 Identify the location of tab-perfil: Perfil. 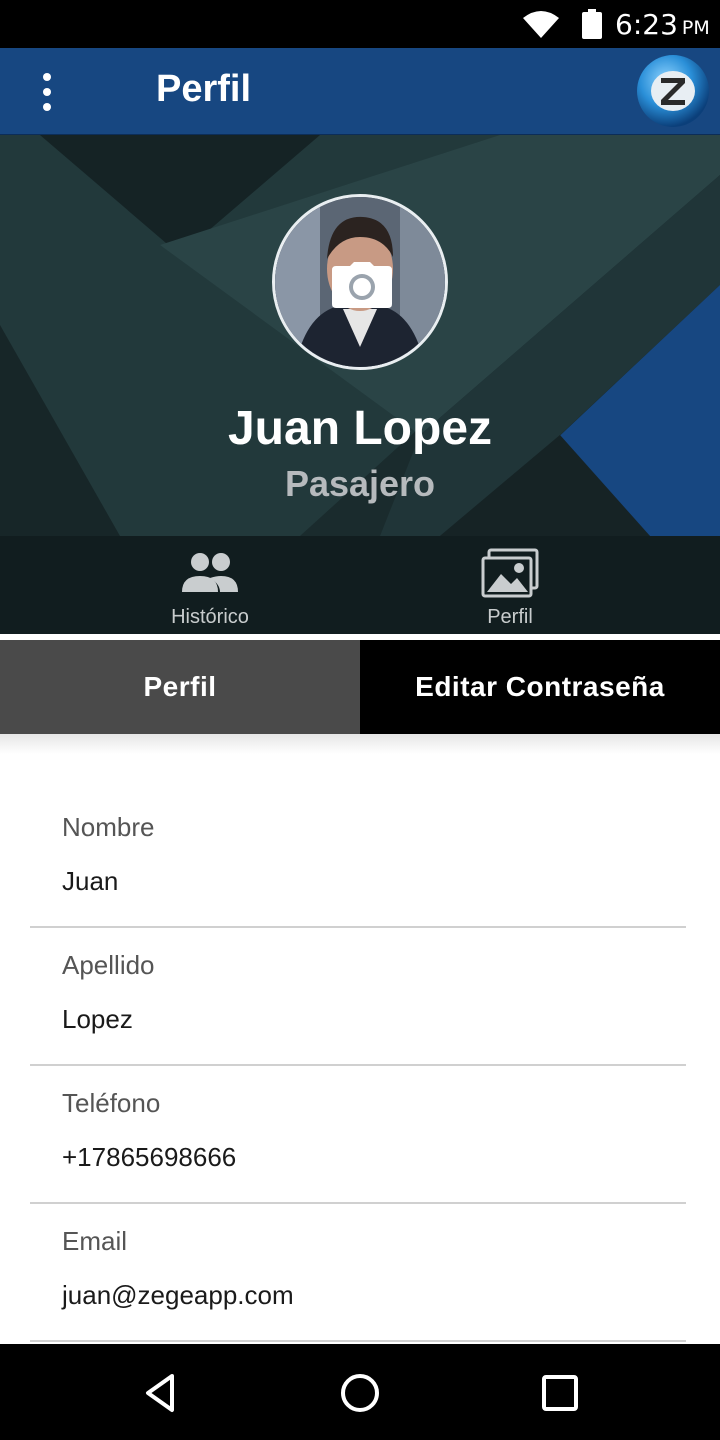
(510, 585).